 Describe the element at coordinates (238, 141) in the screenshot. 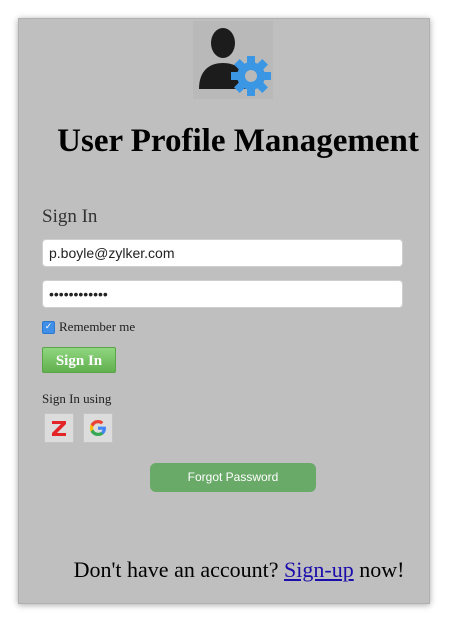

I see `page-title: User Profile Management` at that location.